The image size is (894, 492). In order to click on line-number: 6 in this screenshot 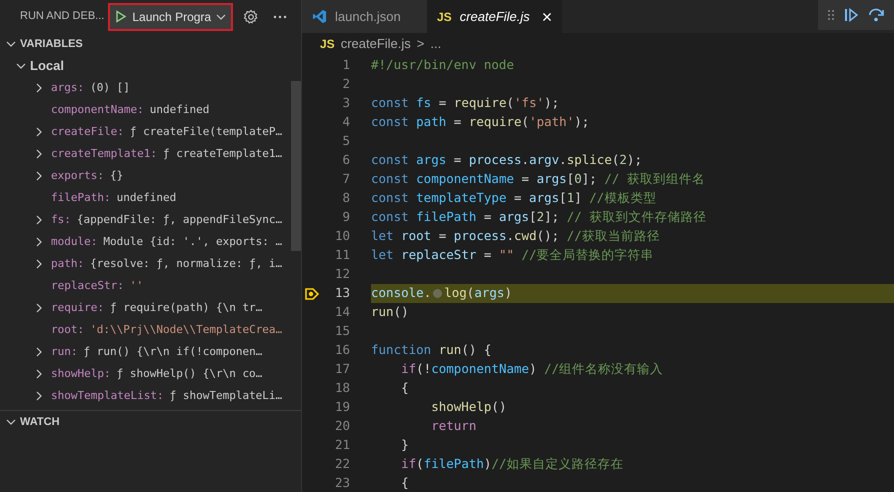, I will do `click(345, 160)`.